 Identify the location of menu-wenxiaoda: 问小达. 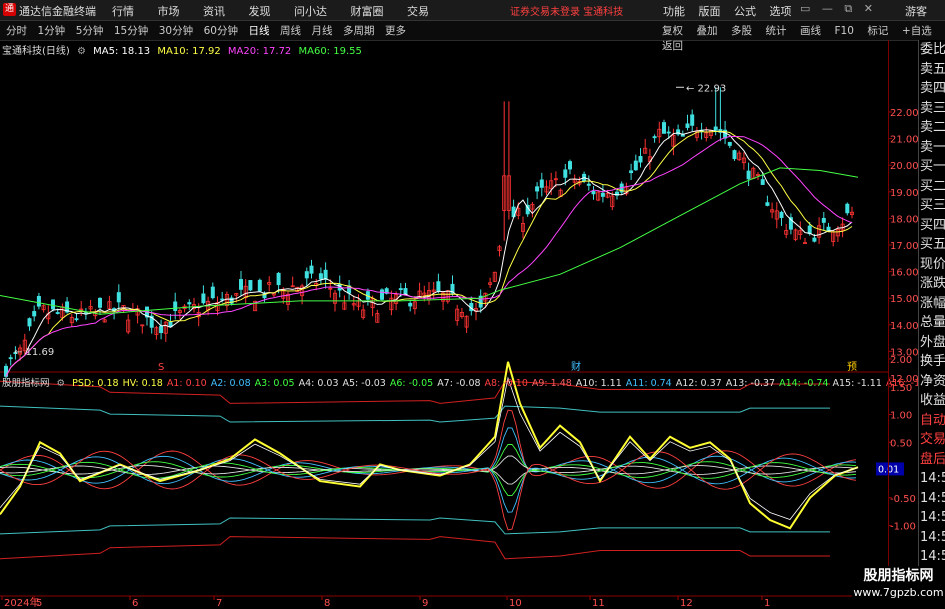
(310, 11).